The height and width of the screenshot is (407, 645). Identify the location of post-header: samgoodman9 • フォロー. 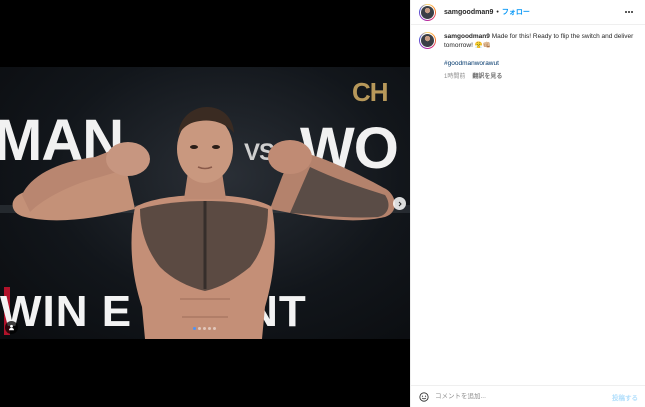
(528, 12).